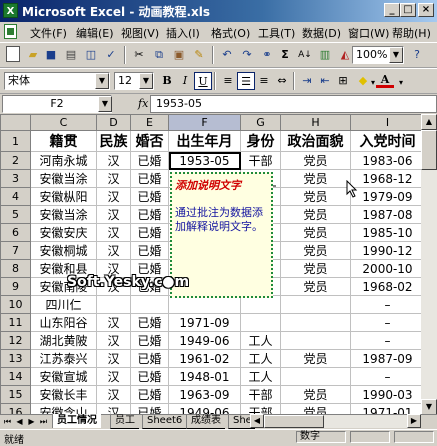 This screenshot has height=446, width=437. Describe the element at coordinates (276, 33) in the screenshot. I see `menu-tools: 工具(T)` at that location.